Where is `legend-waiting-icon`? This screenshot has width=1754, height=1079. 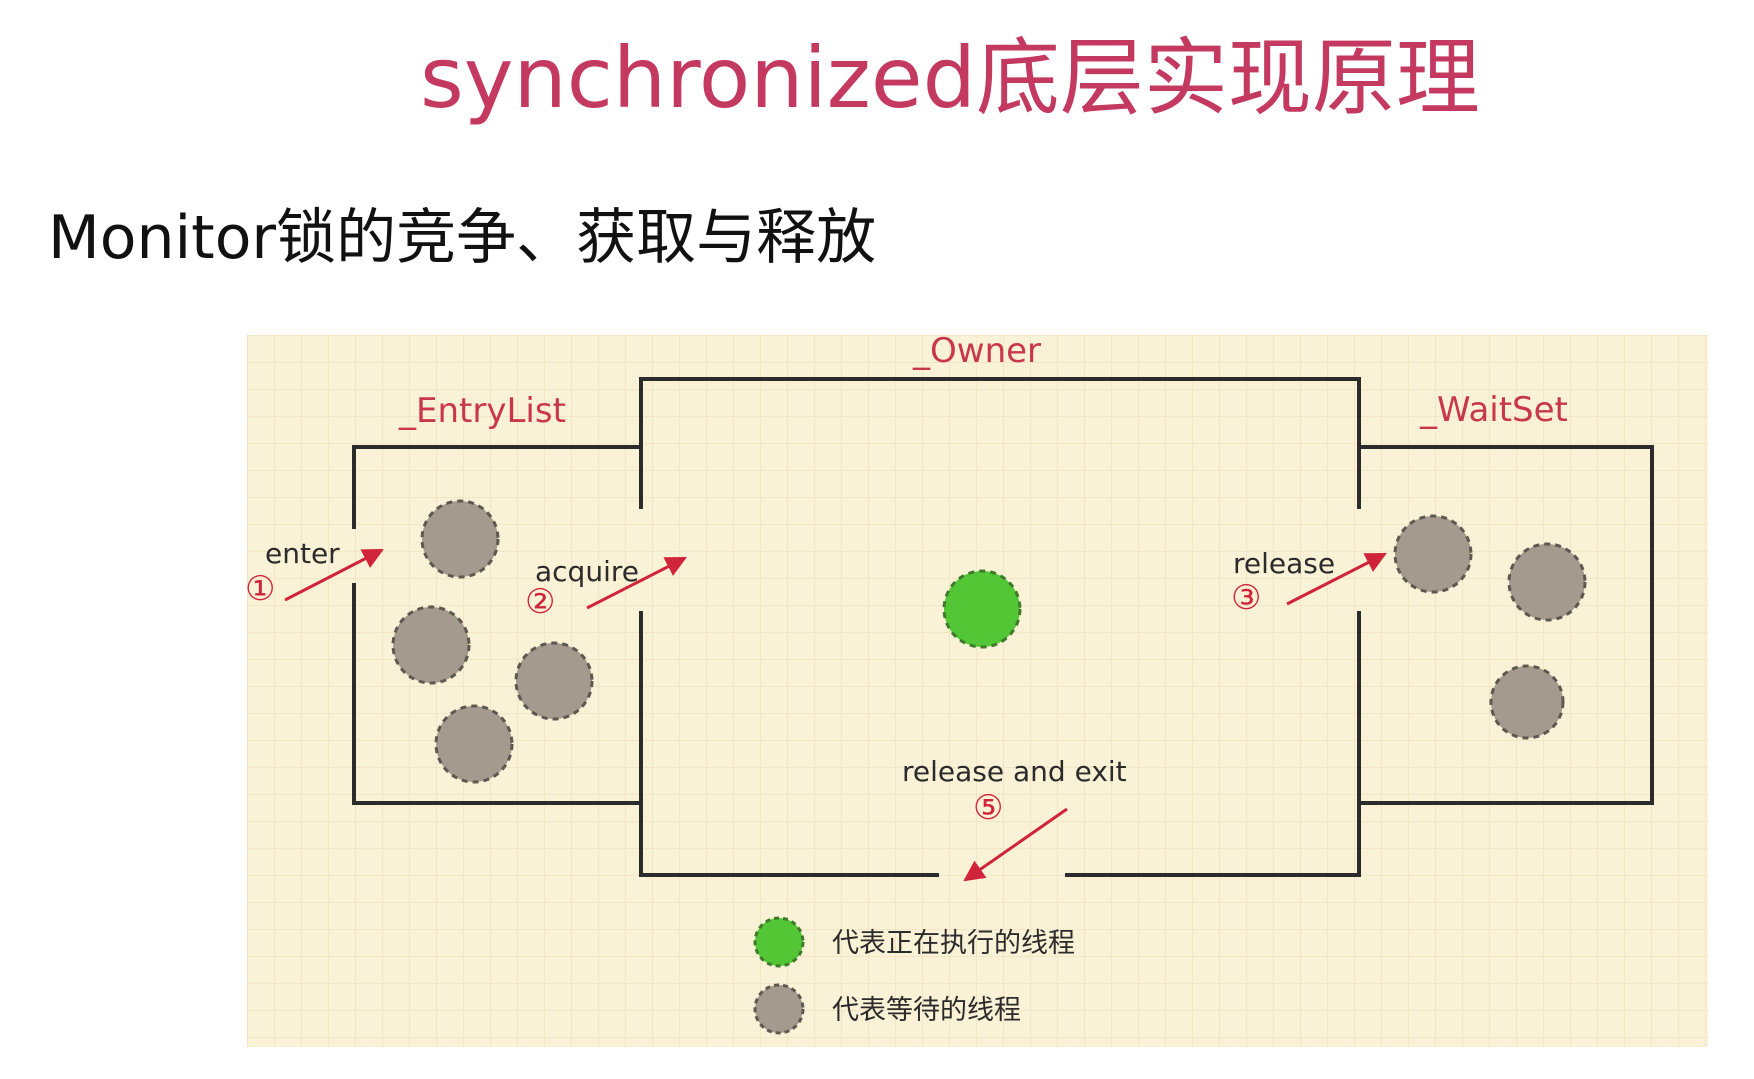 legend-waiting-icon is located at coordinates (779, 1009).